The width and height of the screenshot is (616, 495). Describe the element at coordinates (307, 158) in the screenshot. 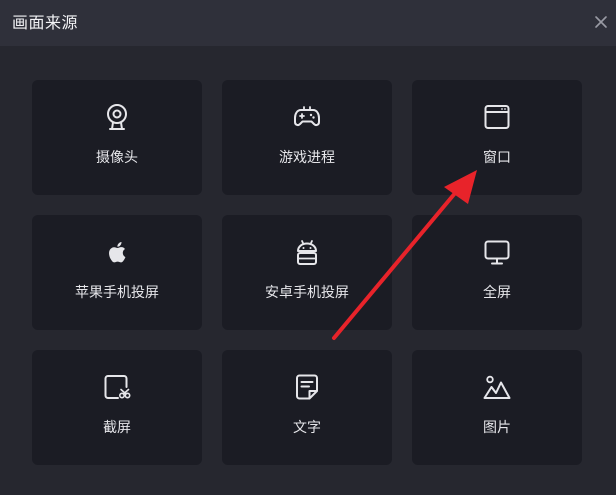

I see `source-label: 游戏进程` at that location.